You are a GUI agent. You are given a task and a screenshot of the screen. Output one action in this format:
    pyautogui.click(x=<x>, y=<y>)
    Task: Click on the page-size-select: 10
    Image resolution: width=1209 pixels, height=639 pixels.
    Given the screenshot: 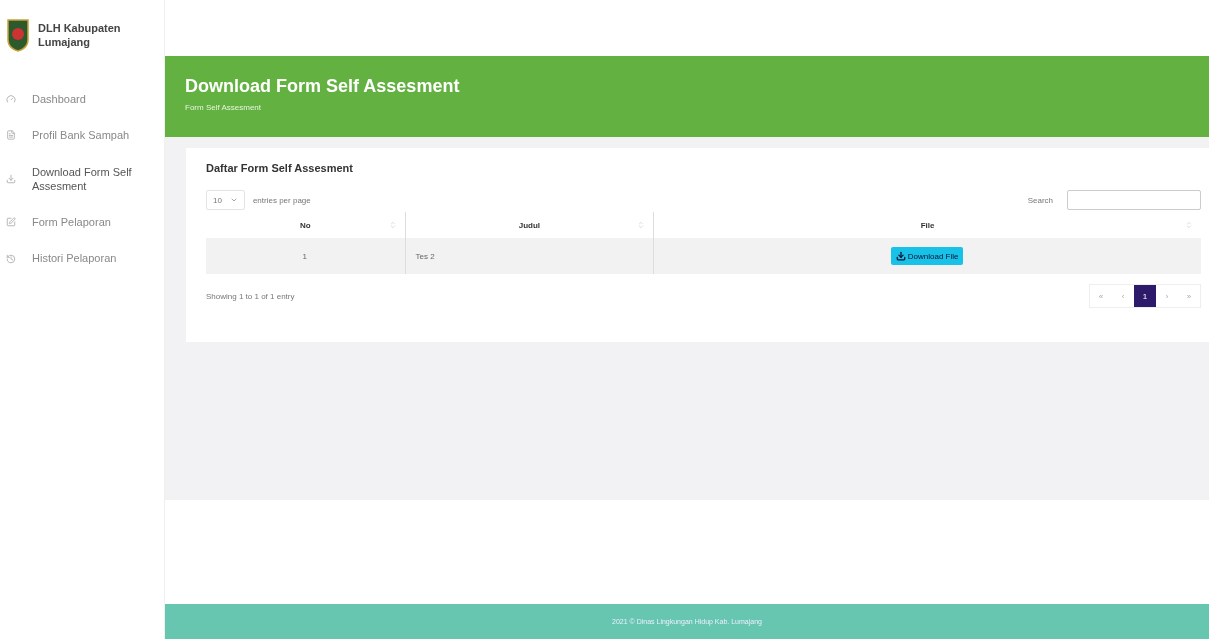 What is the action you would take?
    pyautogui.click(x=225, y=200)
    